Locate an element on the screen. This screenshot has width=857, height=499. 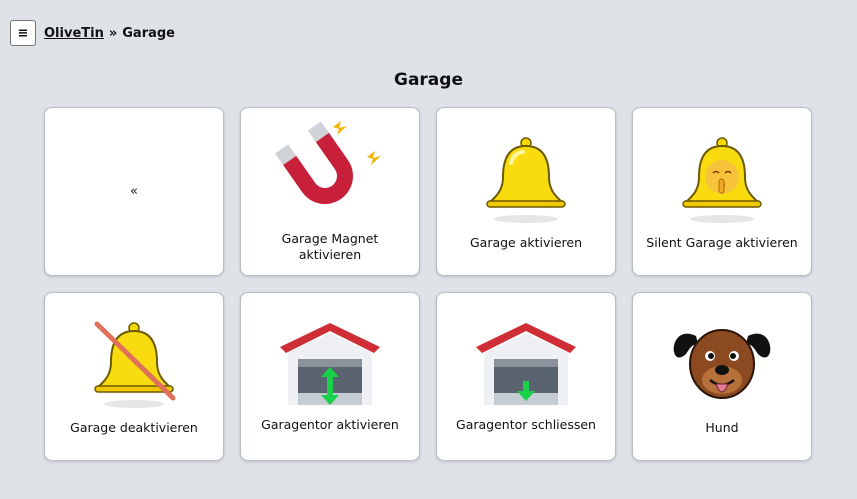
action-garage-aktivieren: Garage aktivieren is located at coordinates (526, 191).